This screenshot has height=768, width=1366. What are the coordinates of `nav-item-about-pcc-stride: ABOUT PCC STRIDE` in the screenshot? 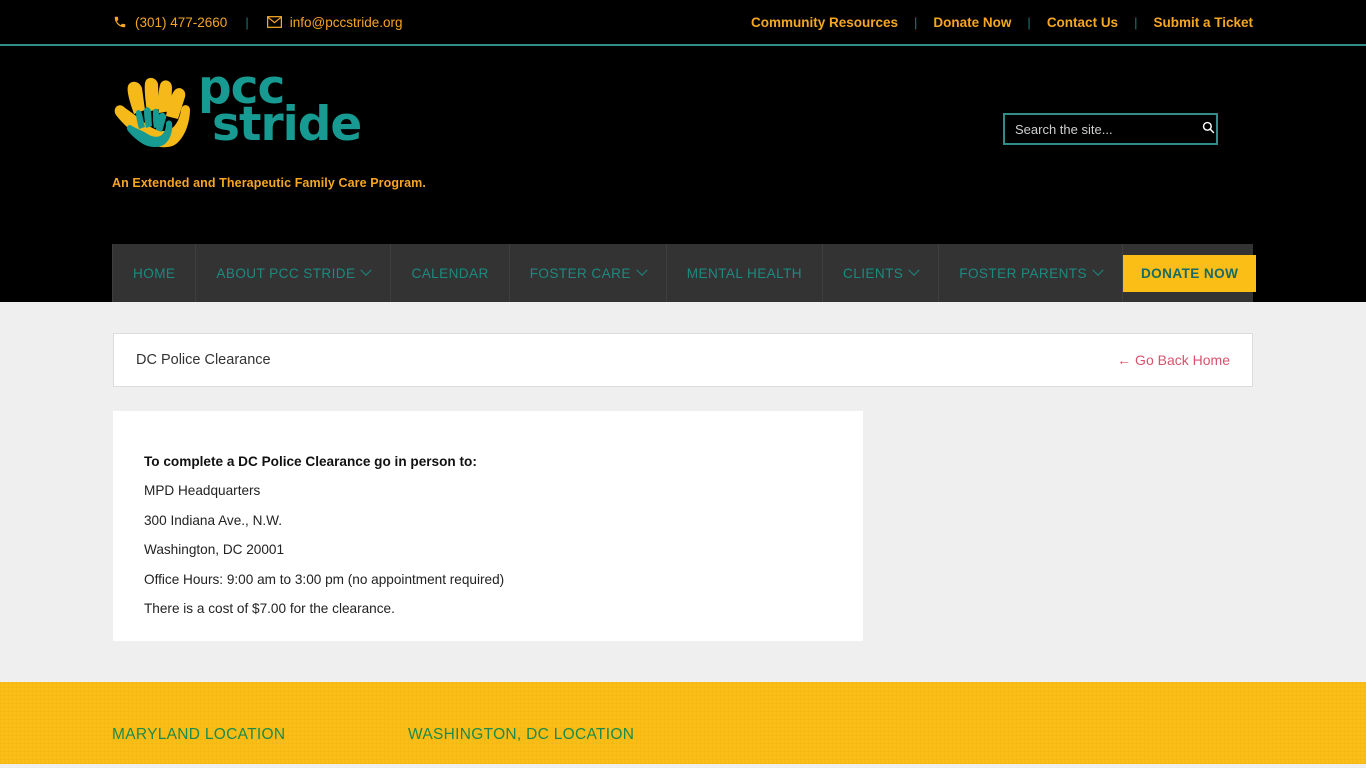 It's located at (294, 273).